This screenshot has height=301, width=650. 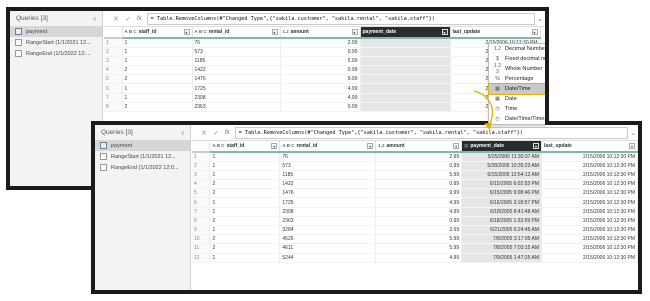 I want to click on type-option-icon: 1 2 3, so click(x=497, y=69).